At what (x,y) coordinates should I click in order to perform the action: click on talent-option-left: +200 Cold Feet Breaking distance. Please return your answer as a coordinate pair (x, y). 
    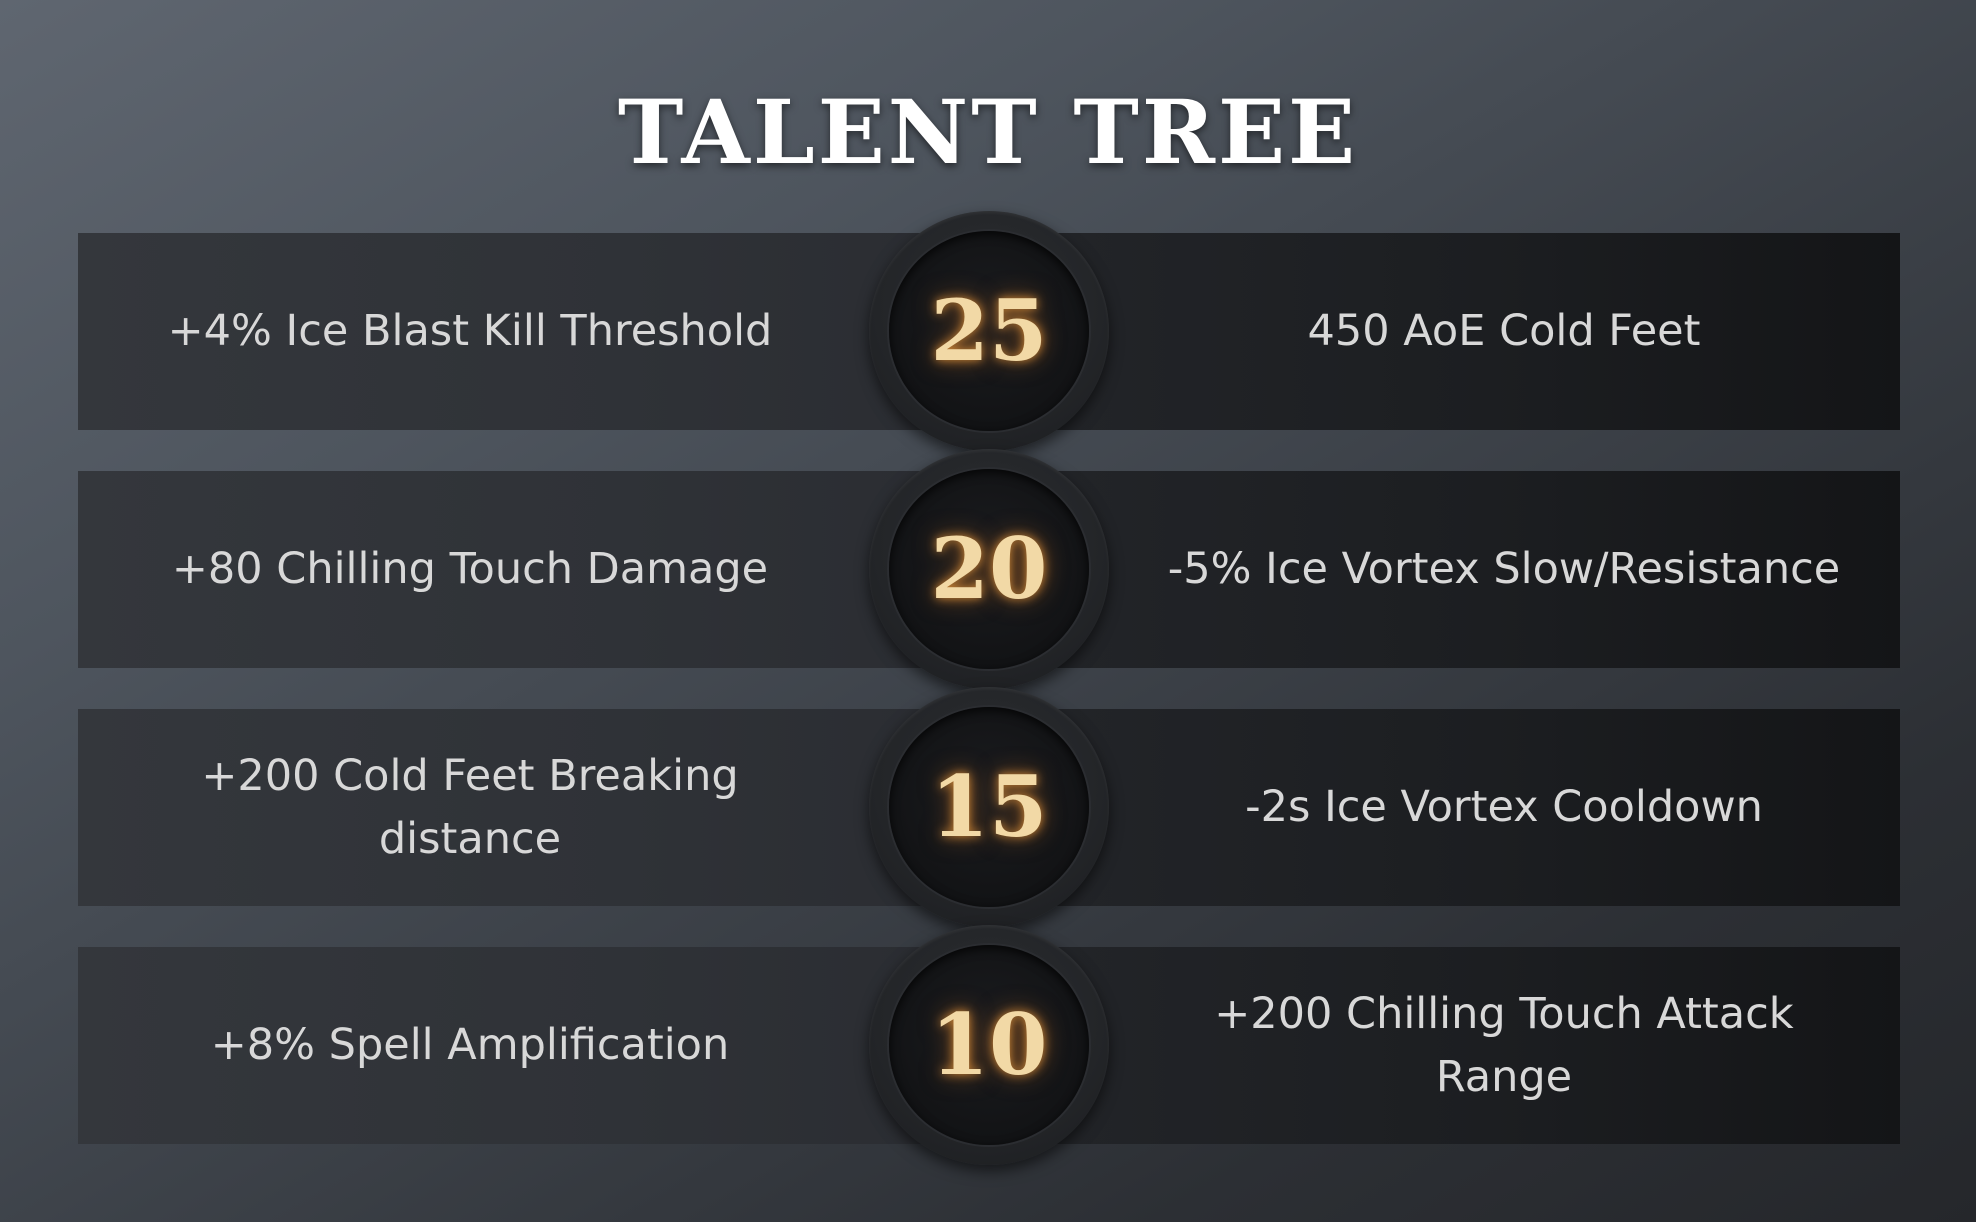
    Looking at the image, I should click on (533, 807).